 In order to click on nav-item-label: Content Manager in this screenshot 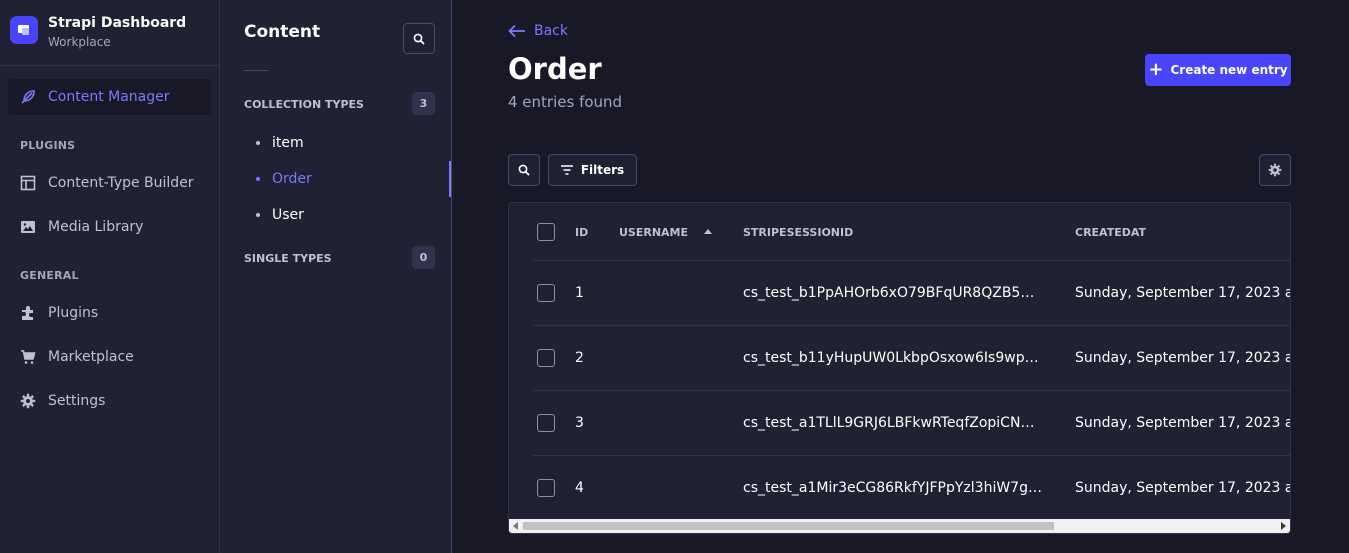, I will do `click(109, 97)`.